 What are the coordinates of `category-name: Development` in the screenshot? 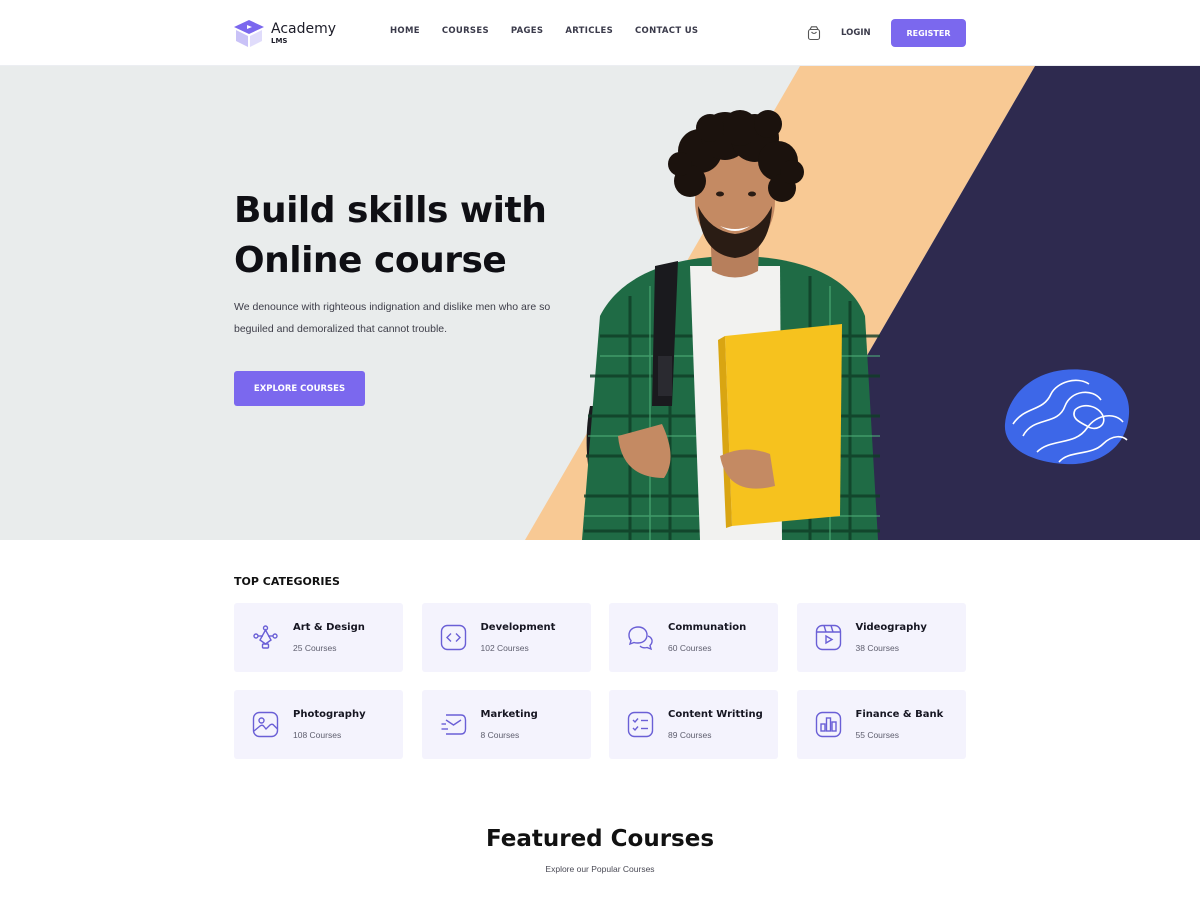 It's located at (518, 627).